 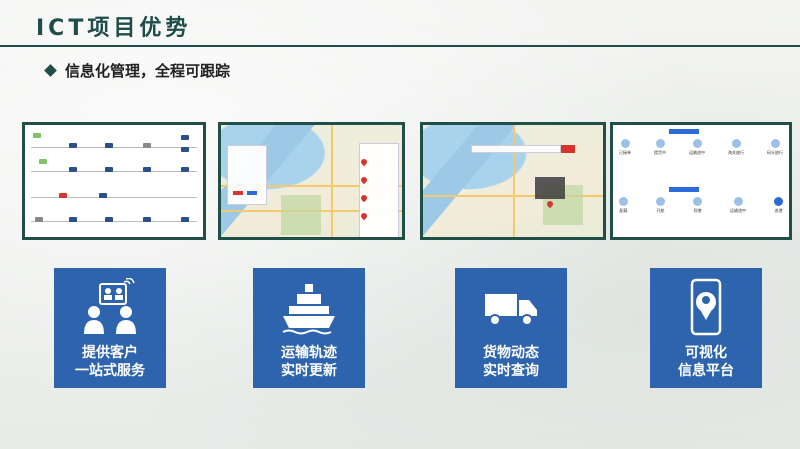 I want to click on page-title: ICT项目优势, so click(x=114, y=28).